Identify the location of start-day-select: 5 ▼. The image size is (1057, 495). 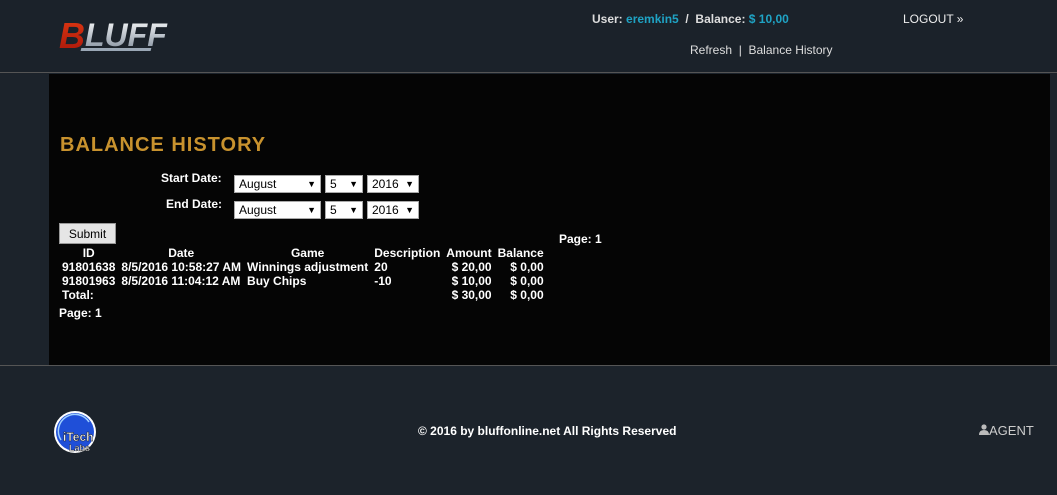
(344, 184).